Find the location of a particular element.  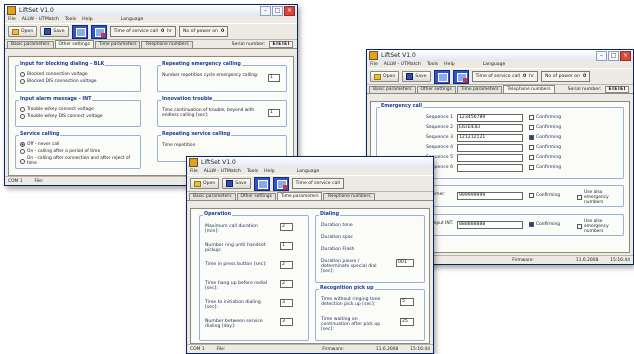

group-title: Repeating emergency calling is located at coordinates (201, 64).